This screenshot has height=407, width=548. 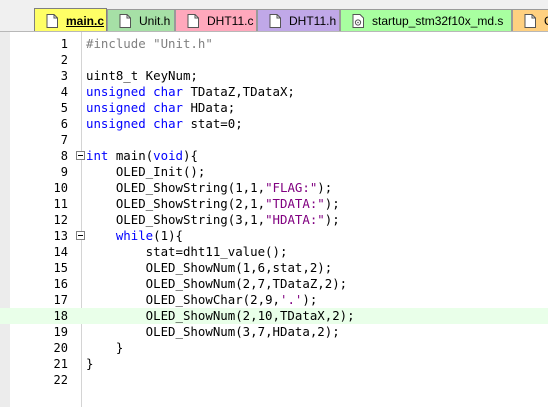 What do you see at coordinates (530, 20) in the screenshot?
I see `tab-overflow: C` at bounding box center [530, 20].